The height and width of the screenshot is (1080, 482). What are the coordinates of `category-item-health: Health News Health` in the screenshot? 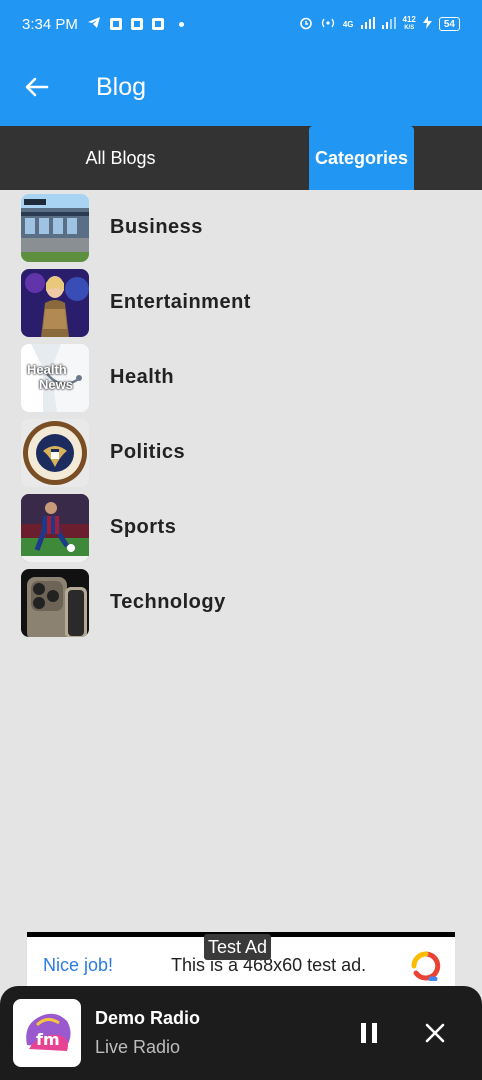 It's located at (241, 377).